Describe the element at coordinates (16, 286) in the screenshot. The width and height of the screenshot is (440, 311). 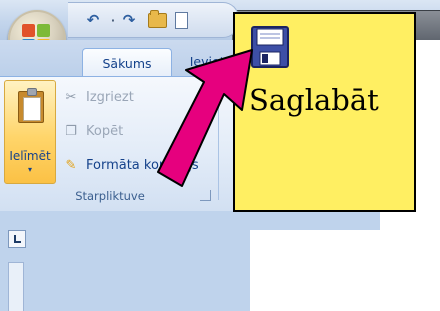
I see `vertical-ruler` at that location.